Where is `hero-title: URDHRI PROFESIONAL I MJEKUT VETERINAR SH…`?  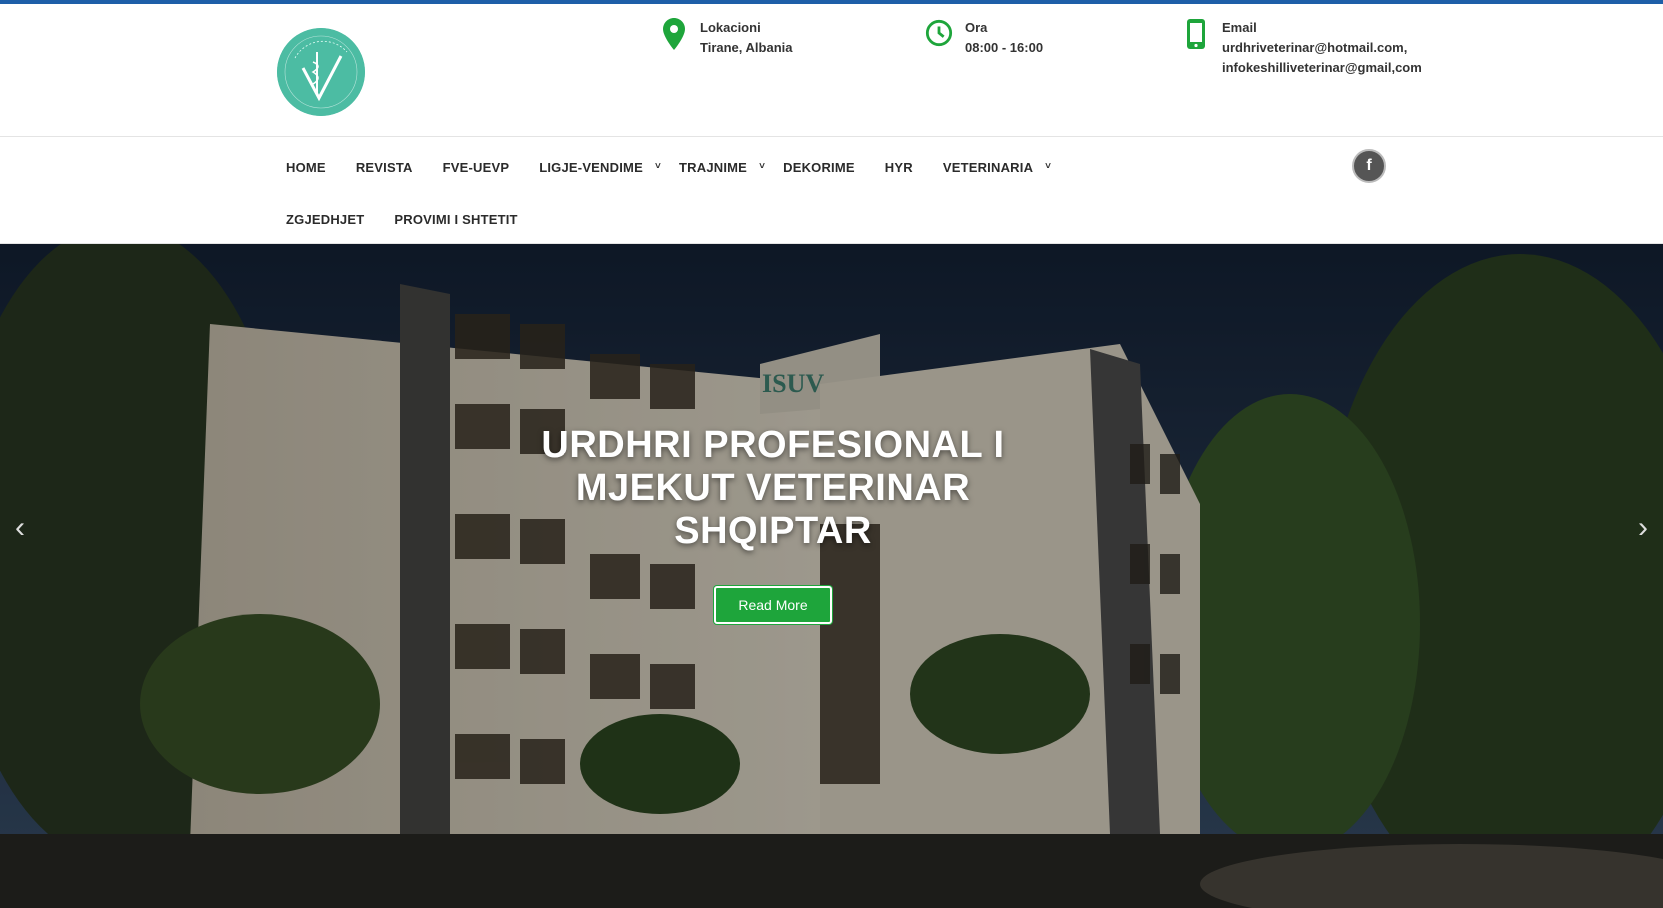 hero-title: URDHRI PROFESIONAL I MJEKUT VETERINAR SH… is located at coordinates (773, 488).